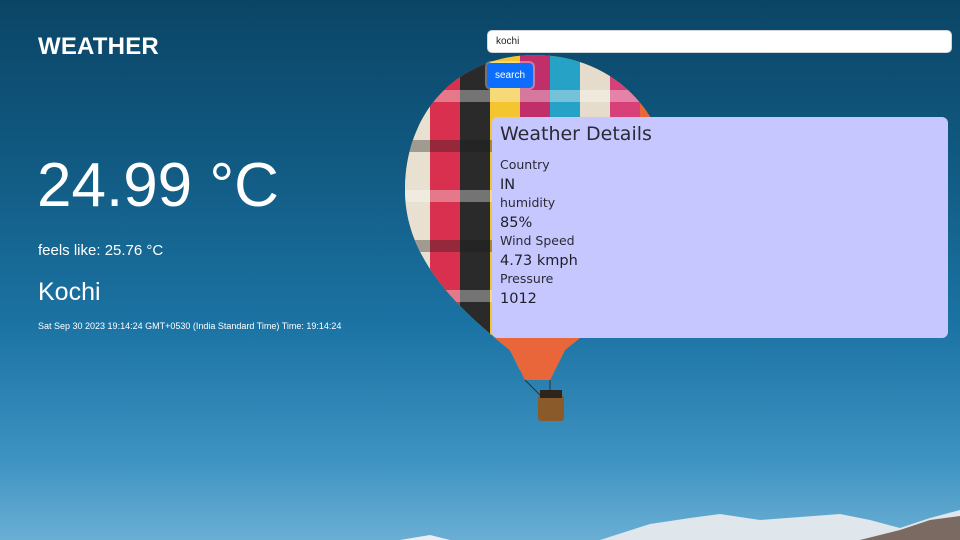  Describe the element at coordinates (719, 41) in the screenshot. I see `search-input` at that location.